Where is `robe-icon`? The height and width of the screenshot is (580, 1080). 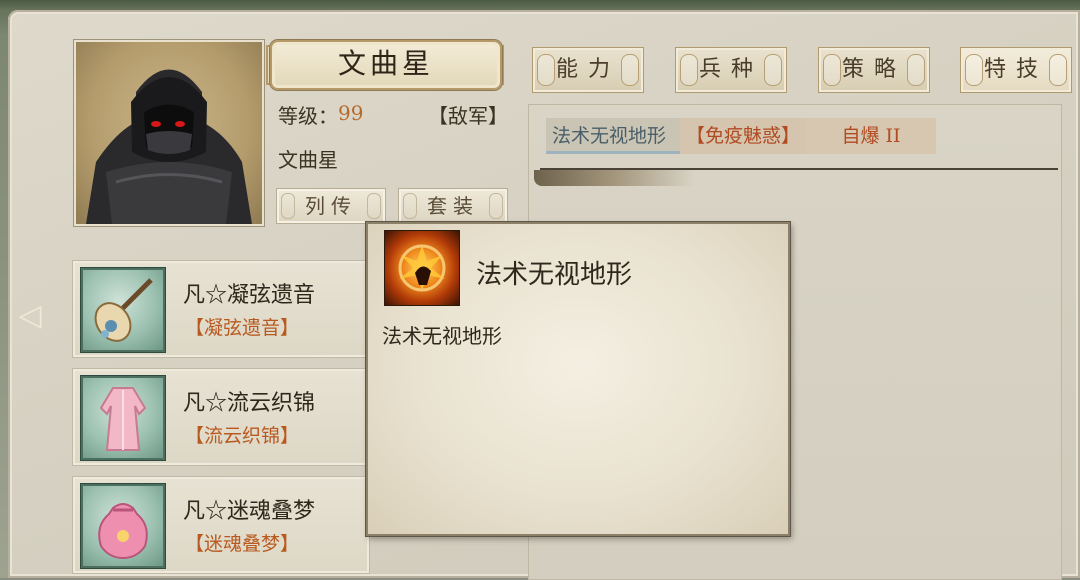 robe-icon is located at coordinates (123, 418).